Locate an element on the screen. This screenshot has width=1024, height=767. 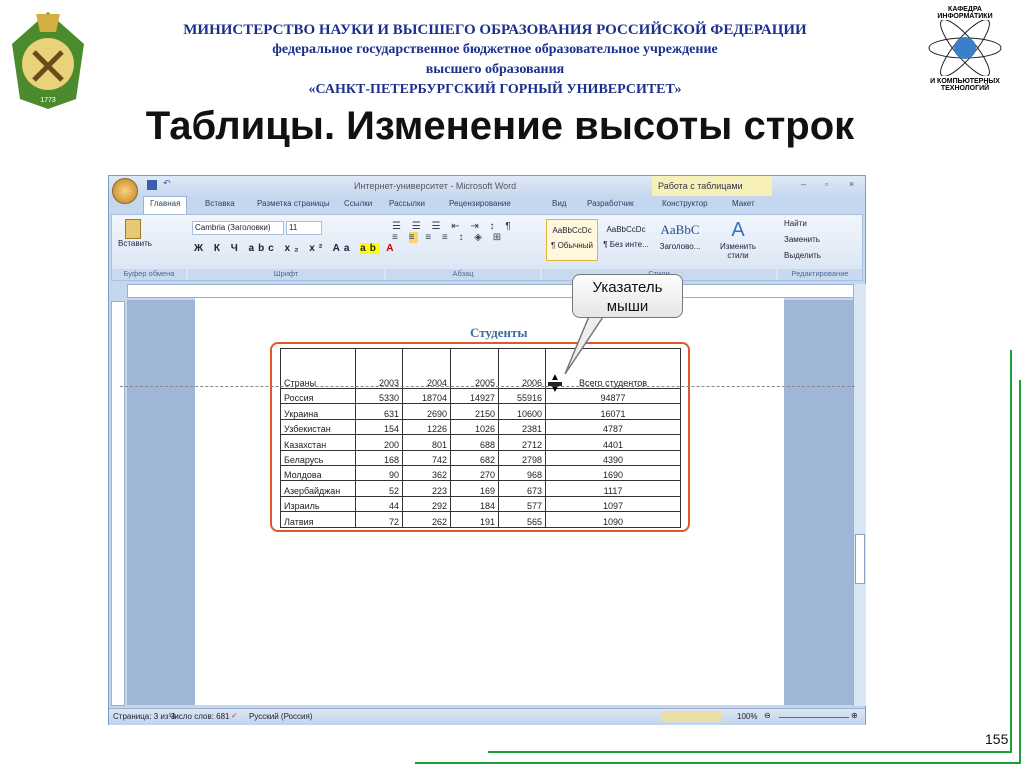
tab-insert: Вставка is located at coordinates (220, 203).